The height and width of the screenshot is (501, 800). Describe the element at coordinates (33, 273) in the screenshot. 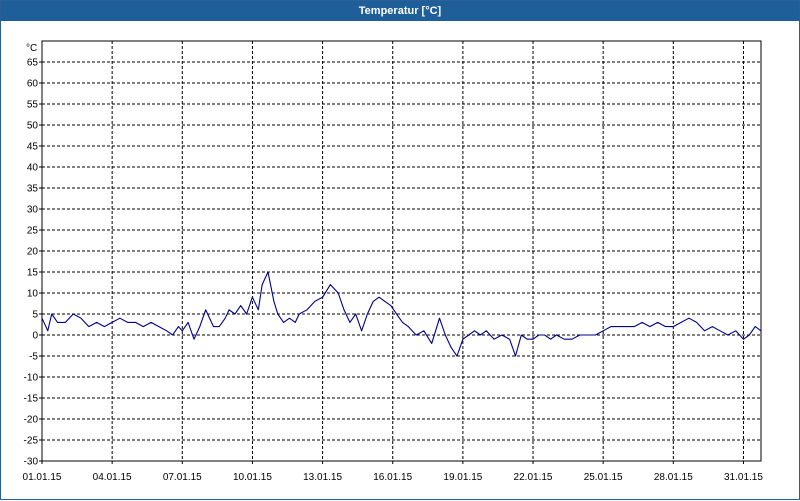

I see `y-tick-label: 15` at that location.